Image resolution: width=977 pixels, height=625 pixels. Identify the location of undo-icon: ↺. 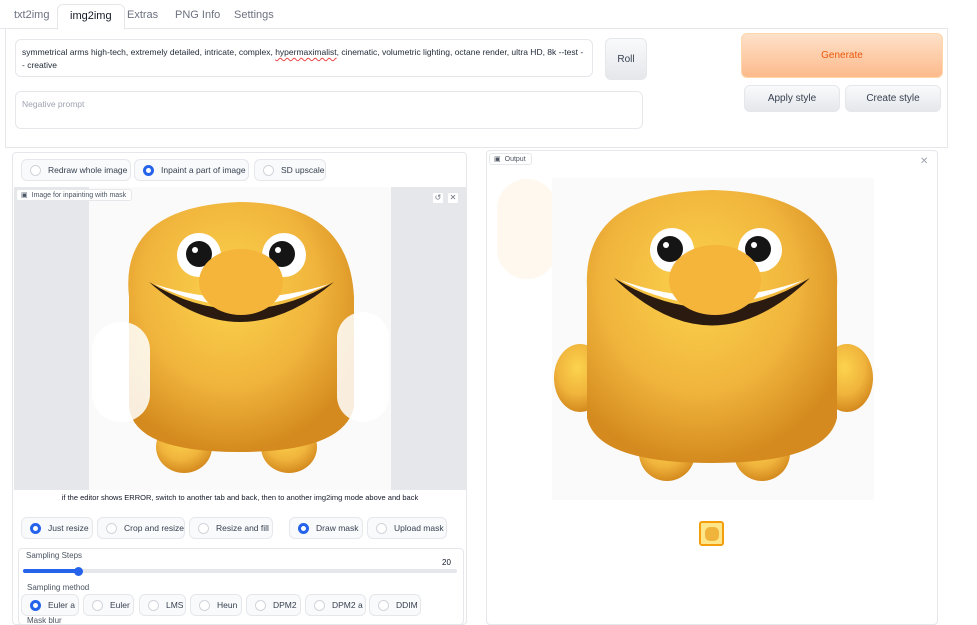
(438, 198).